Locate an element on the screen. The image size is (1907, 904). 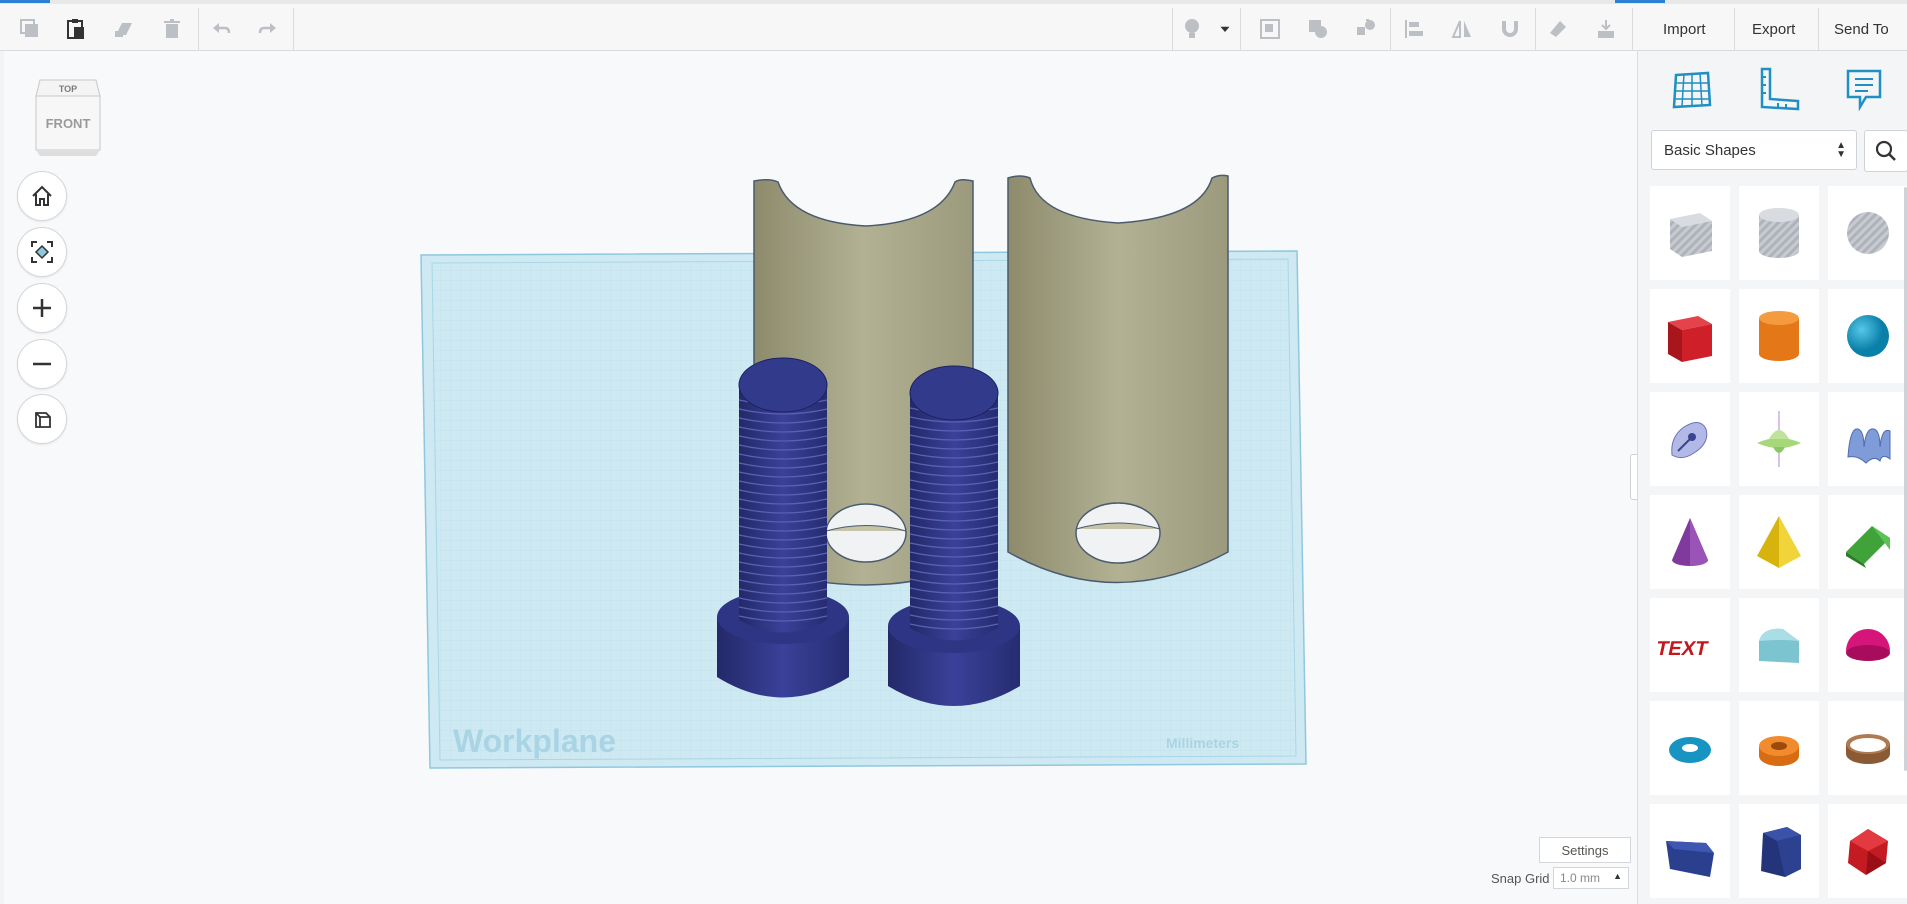
light-bulb-icon is located at coordinates (1192, 29).